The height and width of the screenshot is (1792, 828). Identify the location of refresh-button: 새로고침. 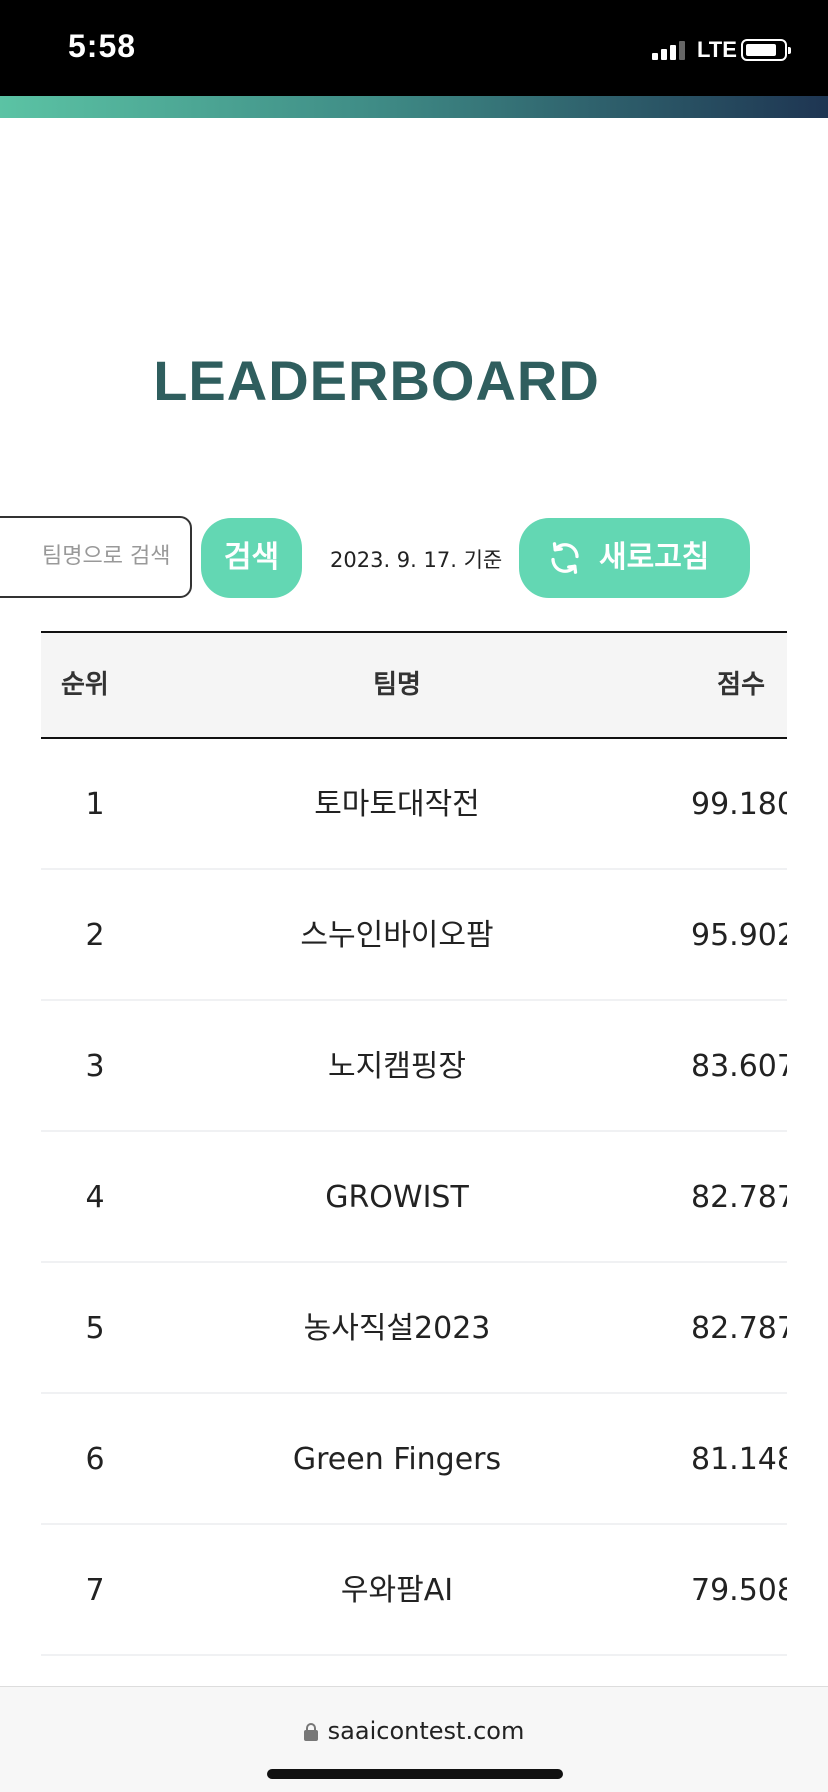
(634, 558).